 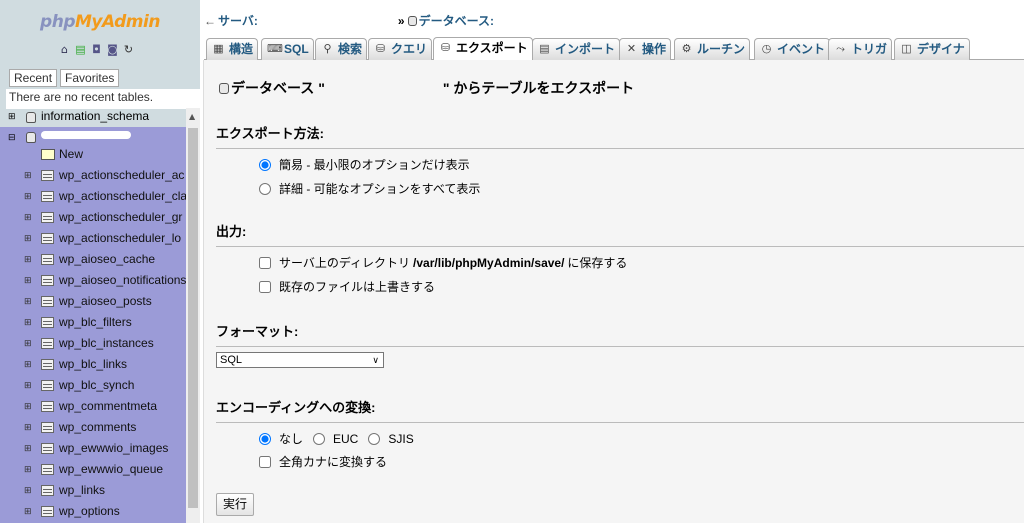 What do you see at coordinates (275, 49) in the screenshot?
I see `sql-icon: ⌨` at bounding box center [275, 49].